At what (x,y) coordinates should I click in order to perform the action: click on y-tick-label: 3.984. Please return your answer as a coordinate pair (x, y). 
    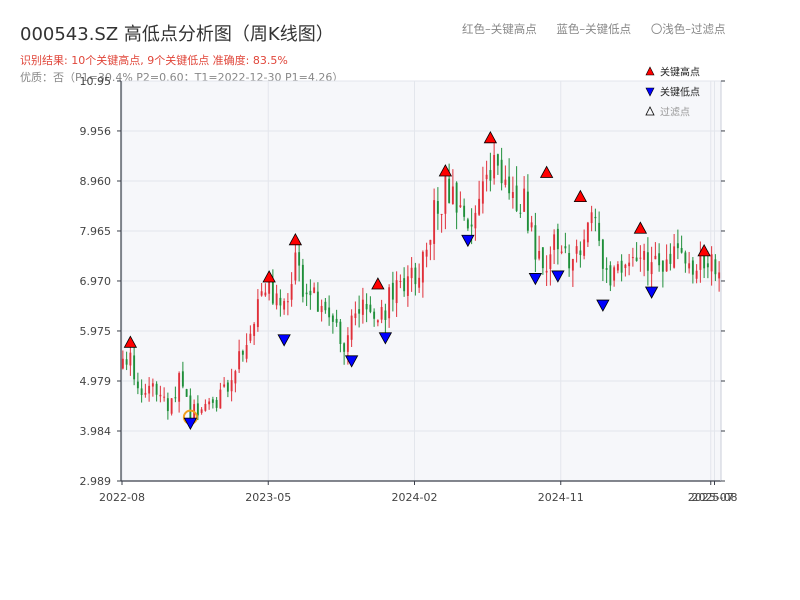
    Looking at the image, I should click on (96, 431).